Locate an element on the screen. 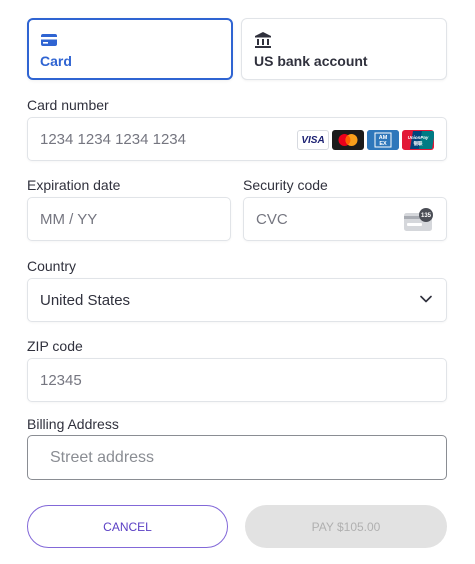 The height and width of the screenshot is (564, 475). country-select: United States is located at coordinates (237, 300).